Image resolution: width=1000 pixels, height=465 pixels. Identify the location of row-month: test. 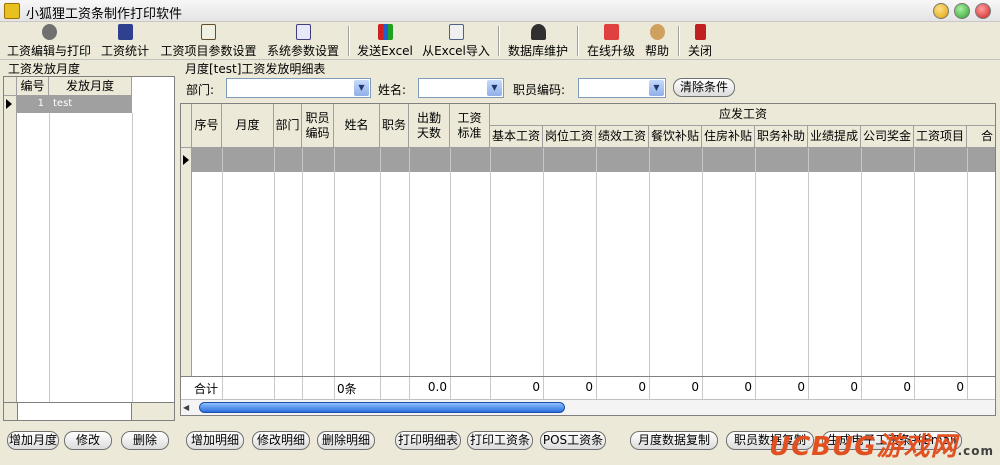
(63, 103).